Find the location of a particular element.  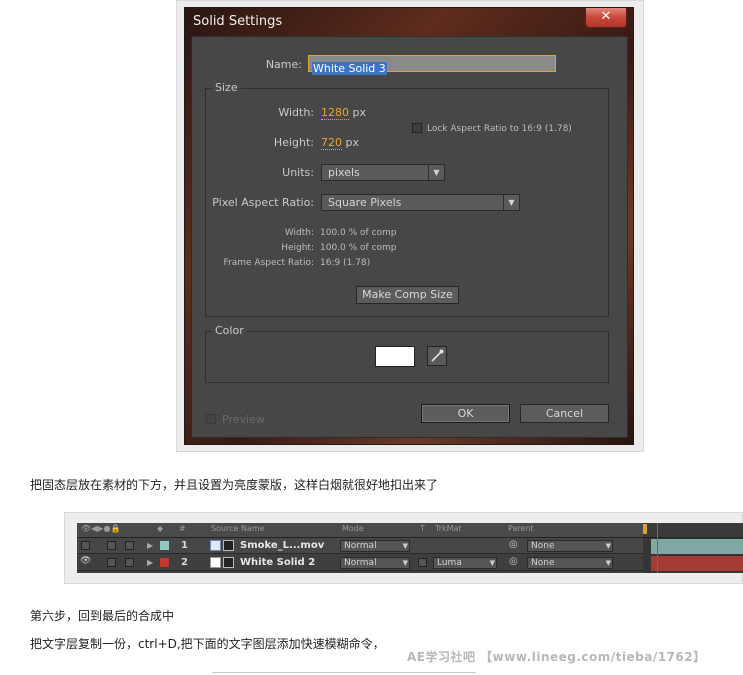

make-comp-size-button: Make Comp Size is located at coordinates (407, 295).